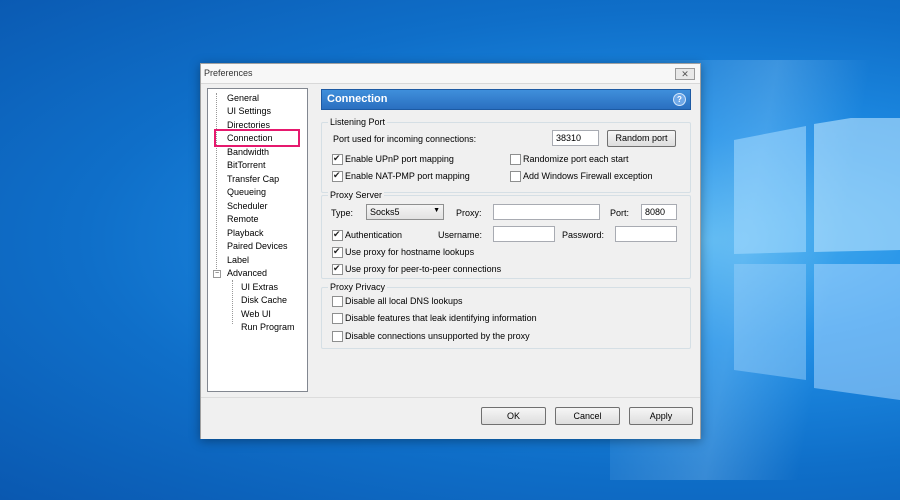  What do you see at coordinates (513, 416) in the screenshot?
I see `ok-button: OK` at bounding box center [513, 416].